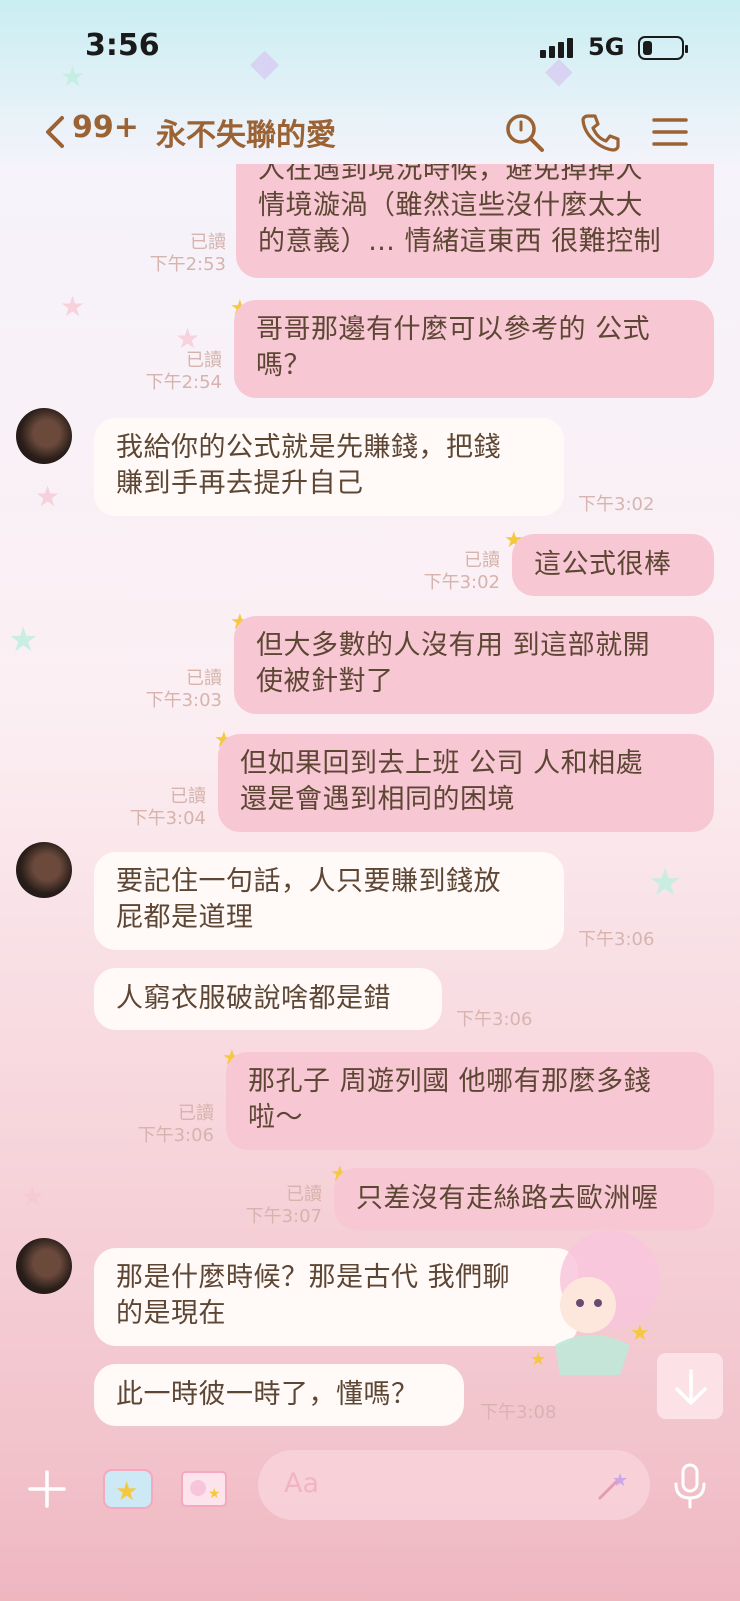  What do you see at coordinates (204, 1488) in the screenshot?
I see `photo-icon: ★` at bounding box center [204, 1488].